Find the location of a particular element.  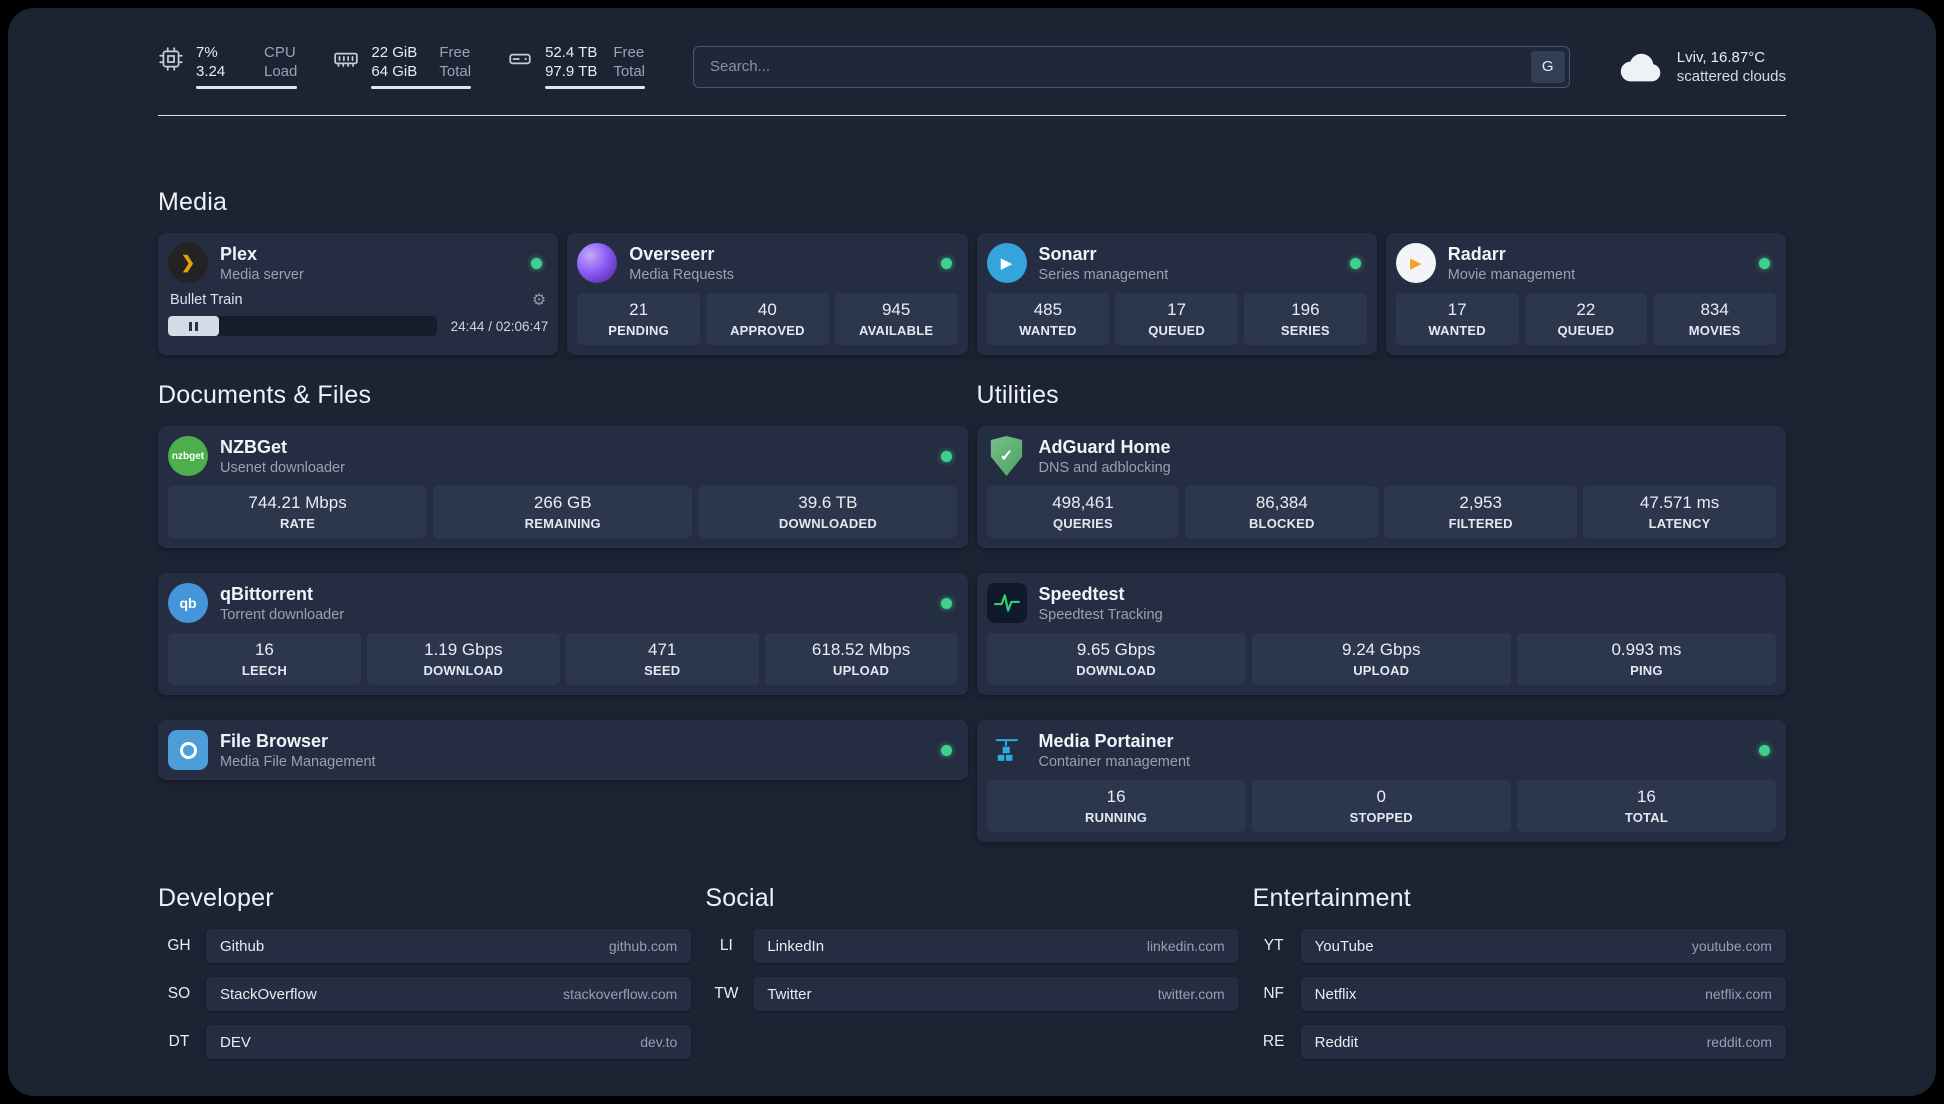

stat-label: PENDING is located at coordinates (638, 330).